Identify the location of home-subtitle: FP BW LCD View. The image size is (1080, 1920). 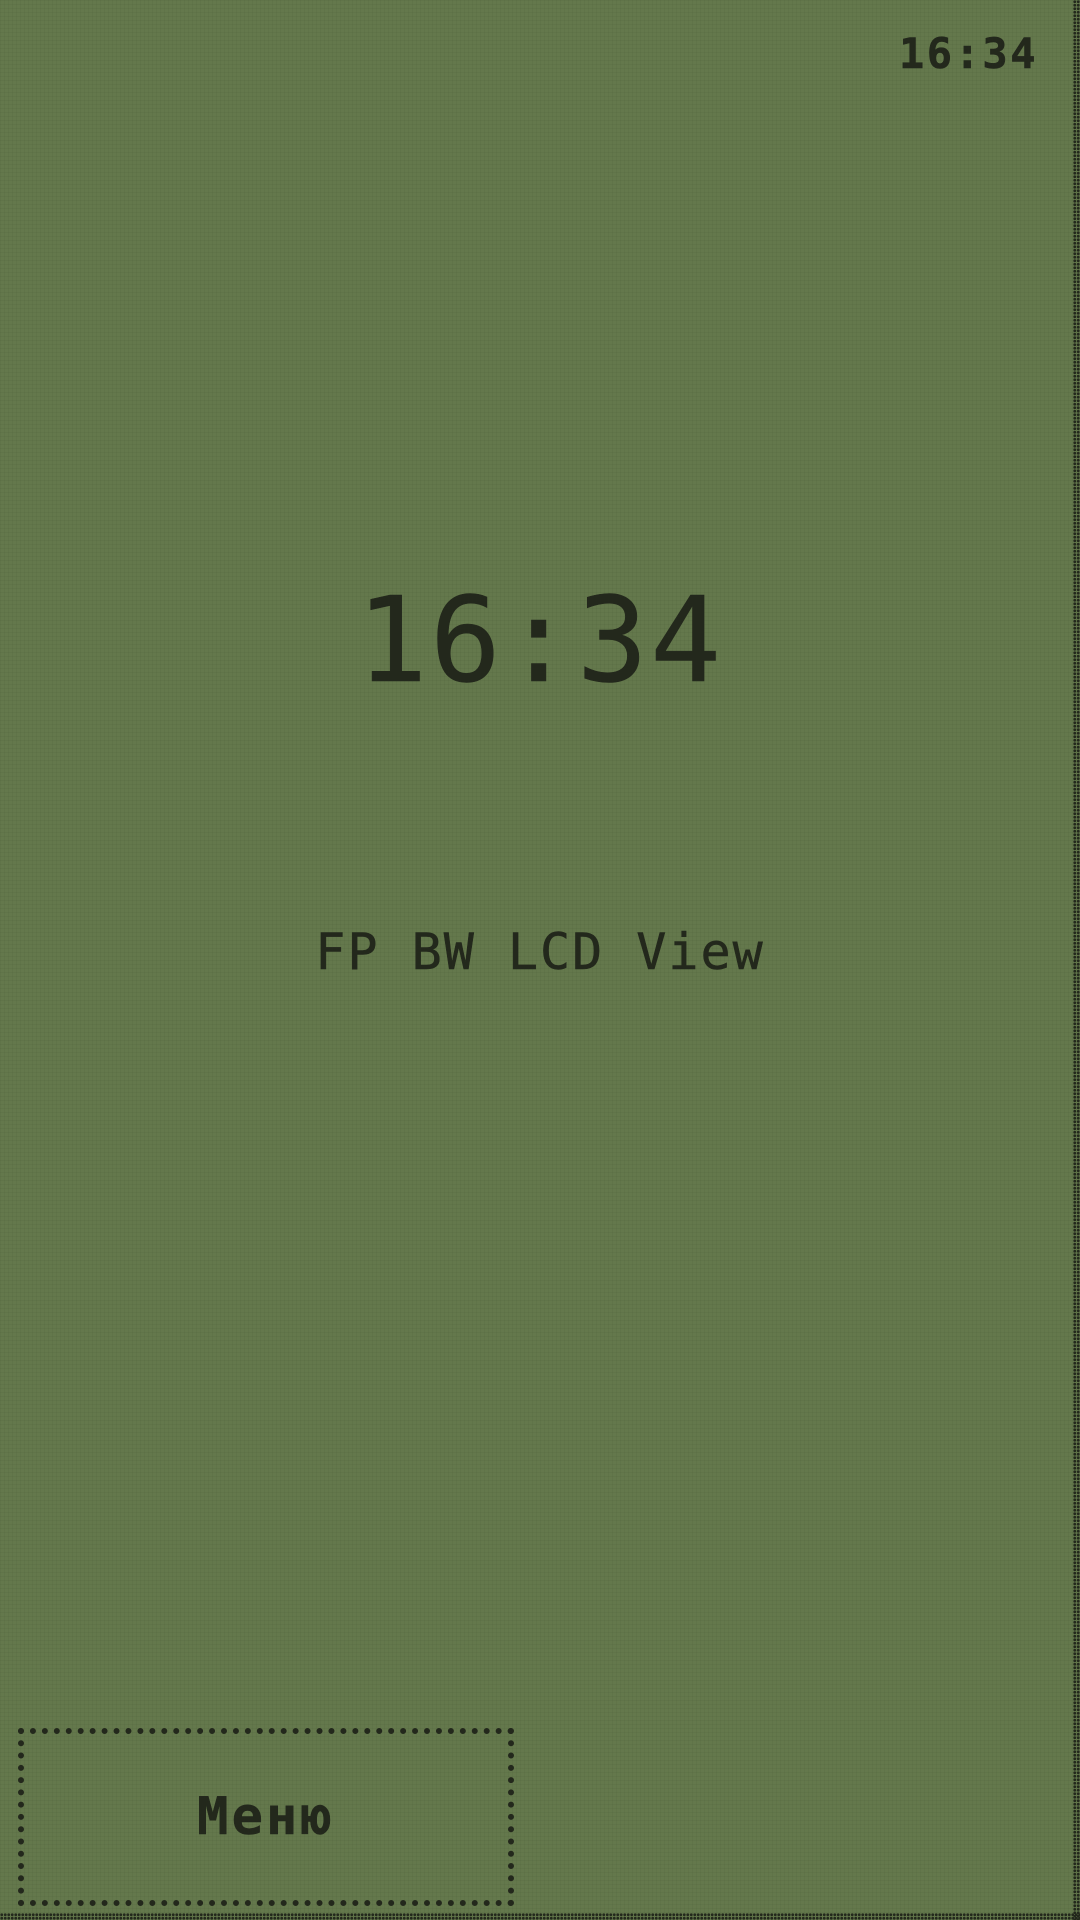
(540, 952).